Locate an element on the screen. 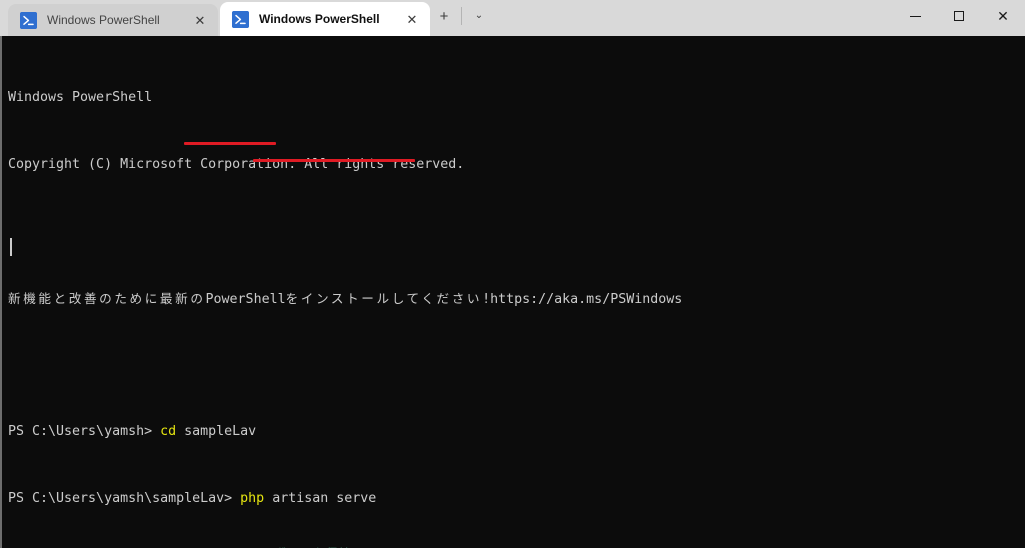 This screenshot has width=1025, height=548. close-icon: ✕ is located at coordinates (1003, 16).